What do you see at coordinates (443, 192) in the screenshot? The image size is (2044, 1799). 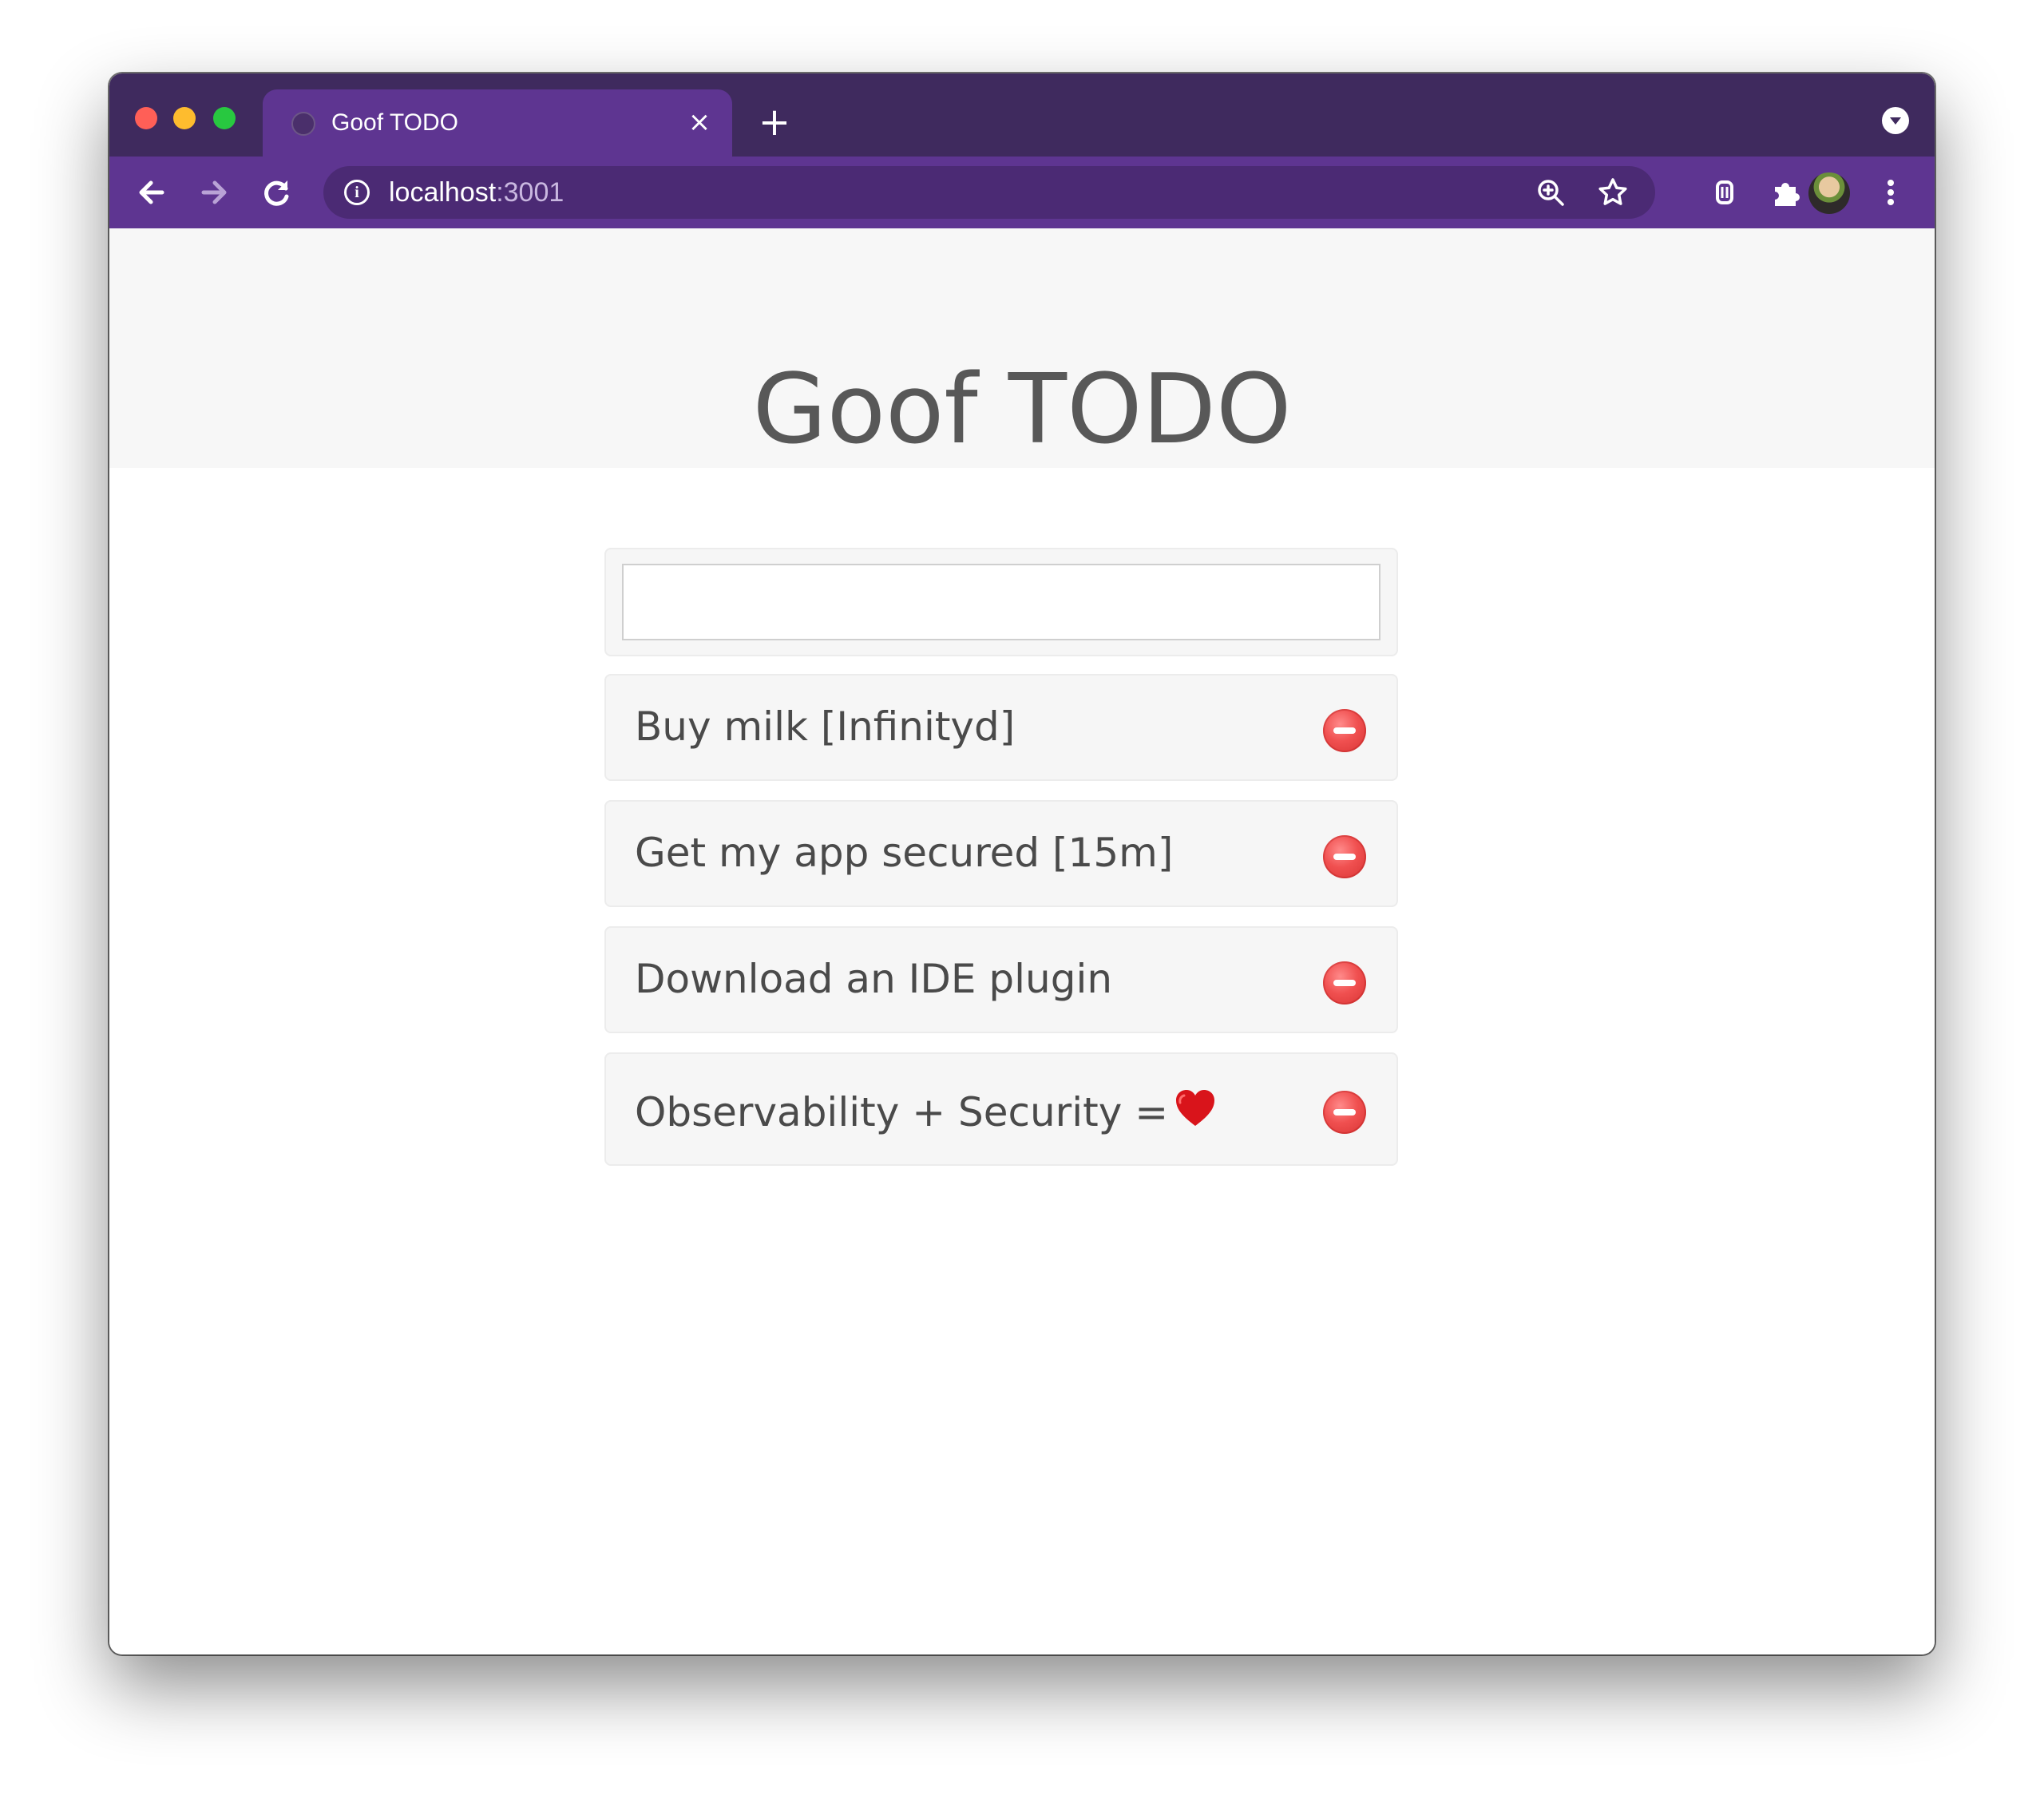 I see `url-host: localhost` at bounding box center [443, 192].